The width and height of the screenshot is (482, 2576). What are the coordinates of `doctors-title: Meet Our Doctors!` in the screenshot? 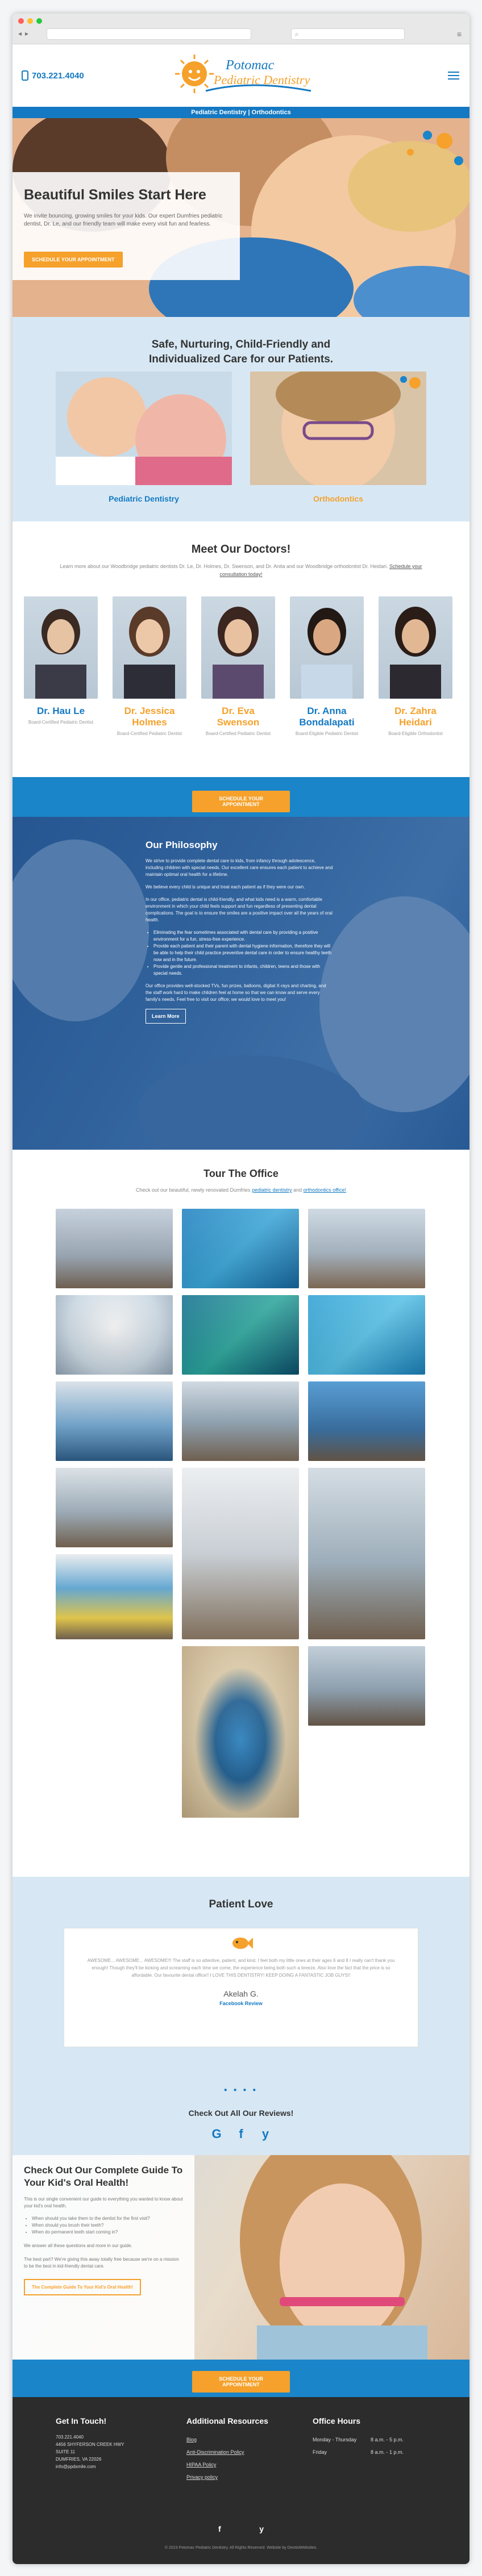 It's located at (241, 549).